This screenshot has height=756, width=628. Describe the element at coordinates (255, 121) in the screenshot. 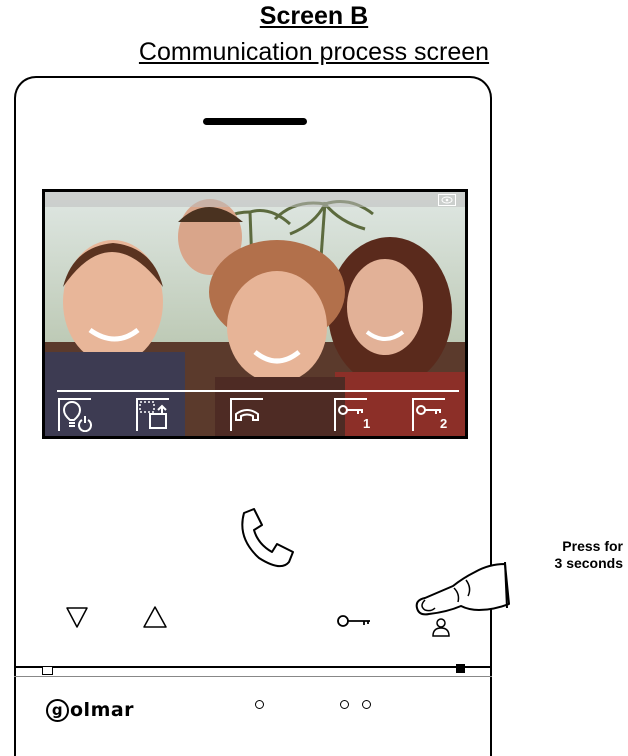

I see `speaker-grille` at that location.